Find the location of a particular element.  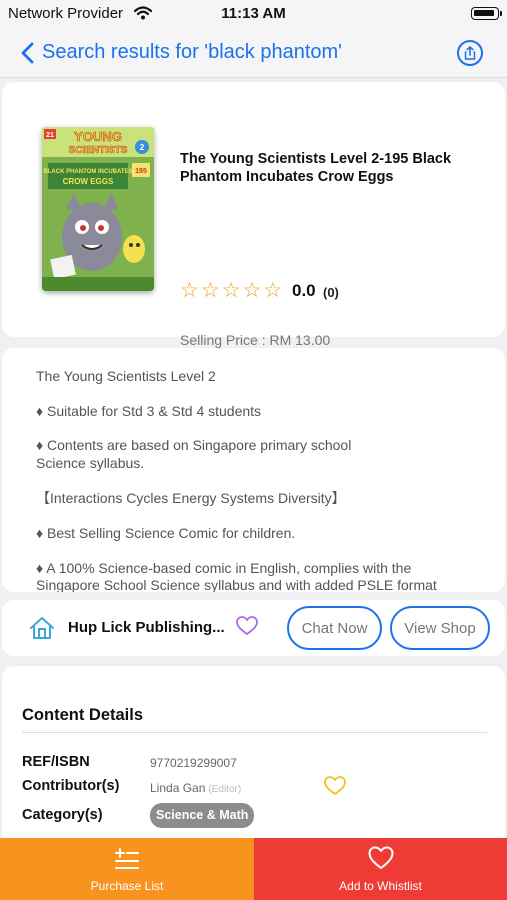

bottom-action-bar: Purchase List Add to Whistlist is located at coordinates (253, 869).